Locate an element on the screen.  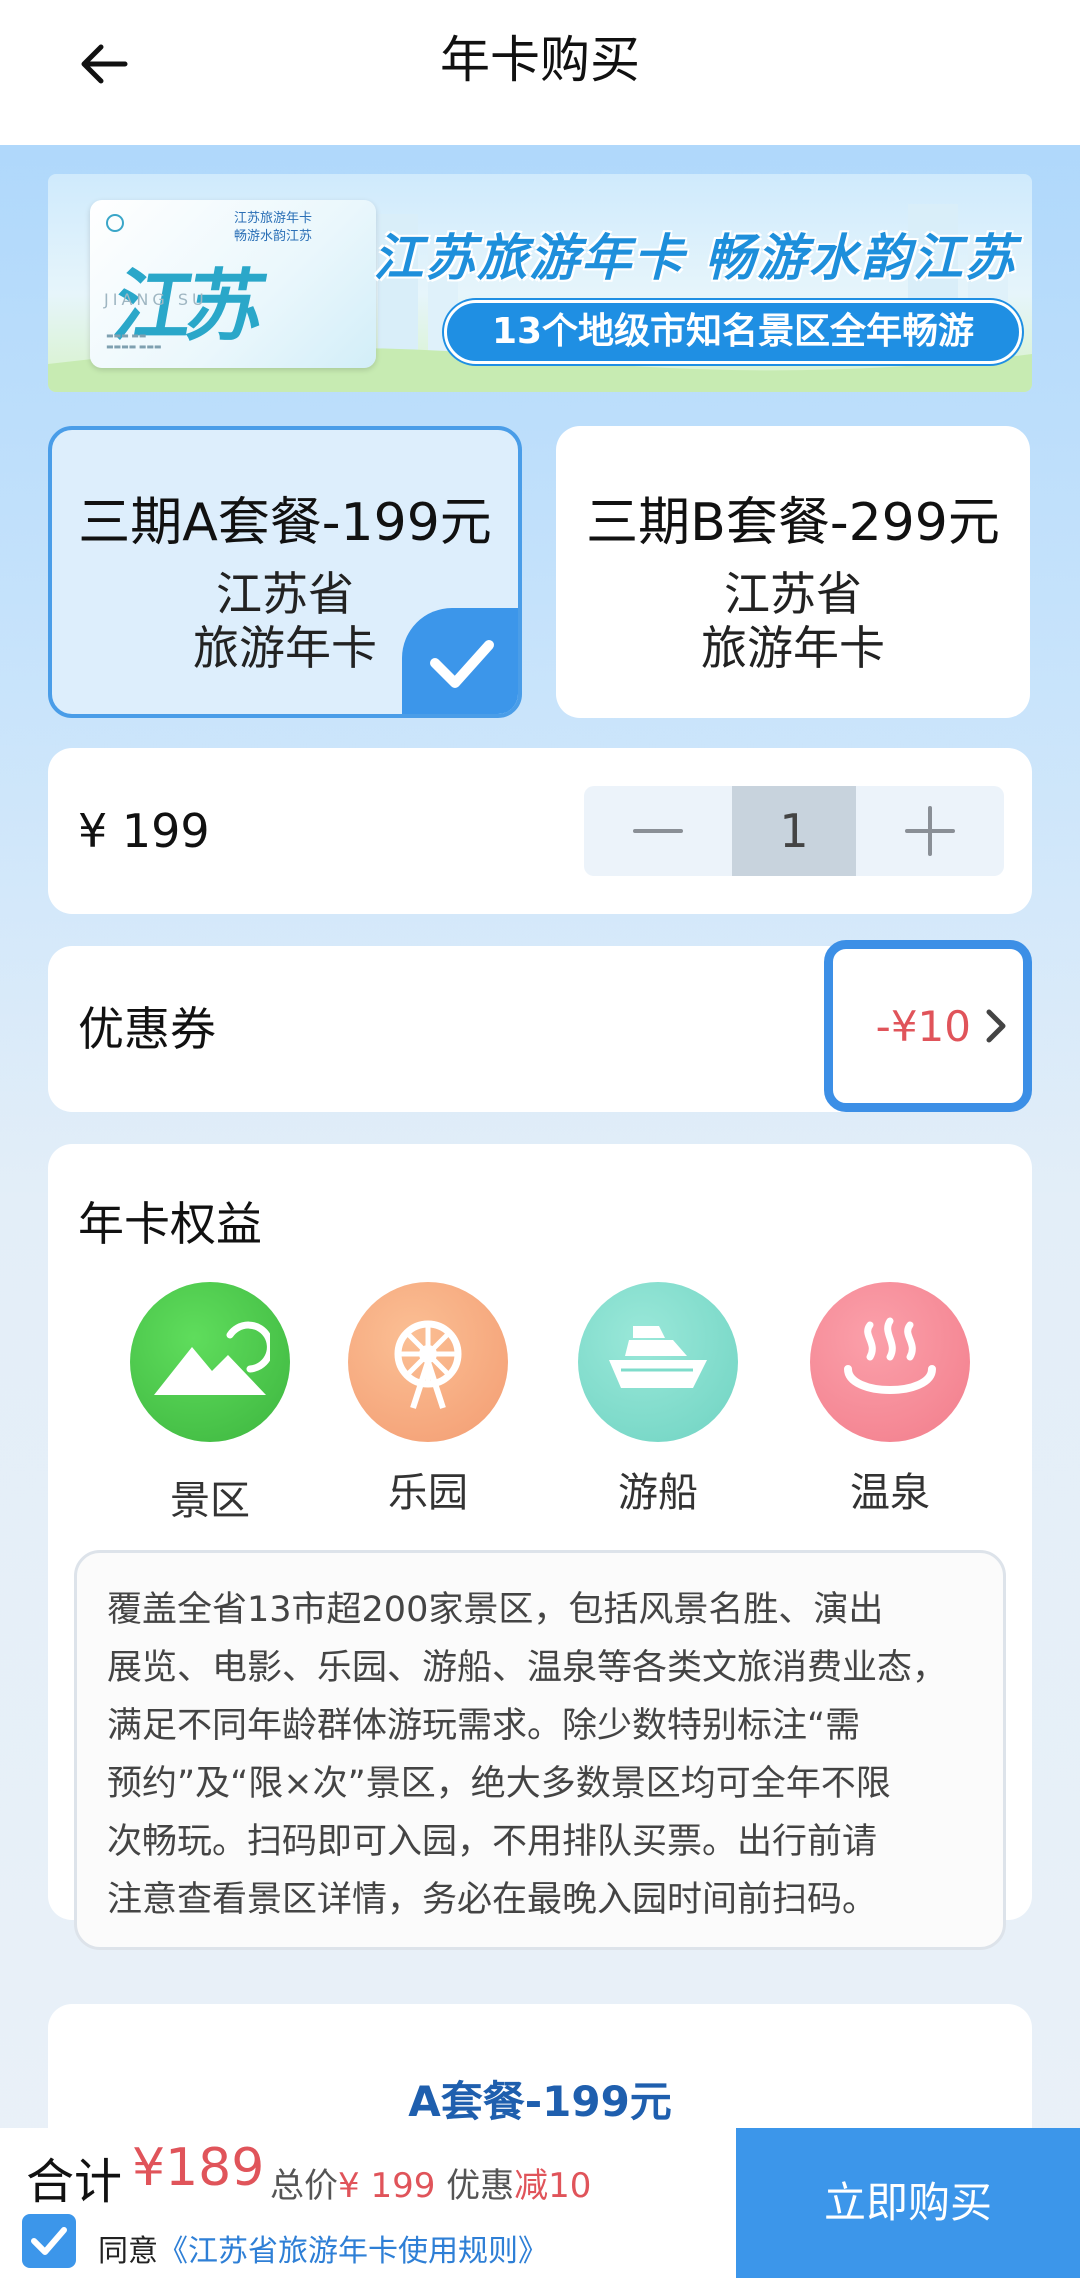
benefit-icons-row: 景区 乐园 游船 温泉 is located at coordinates (540, 1403).